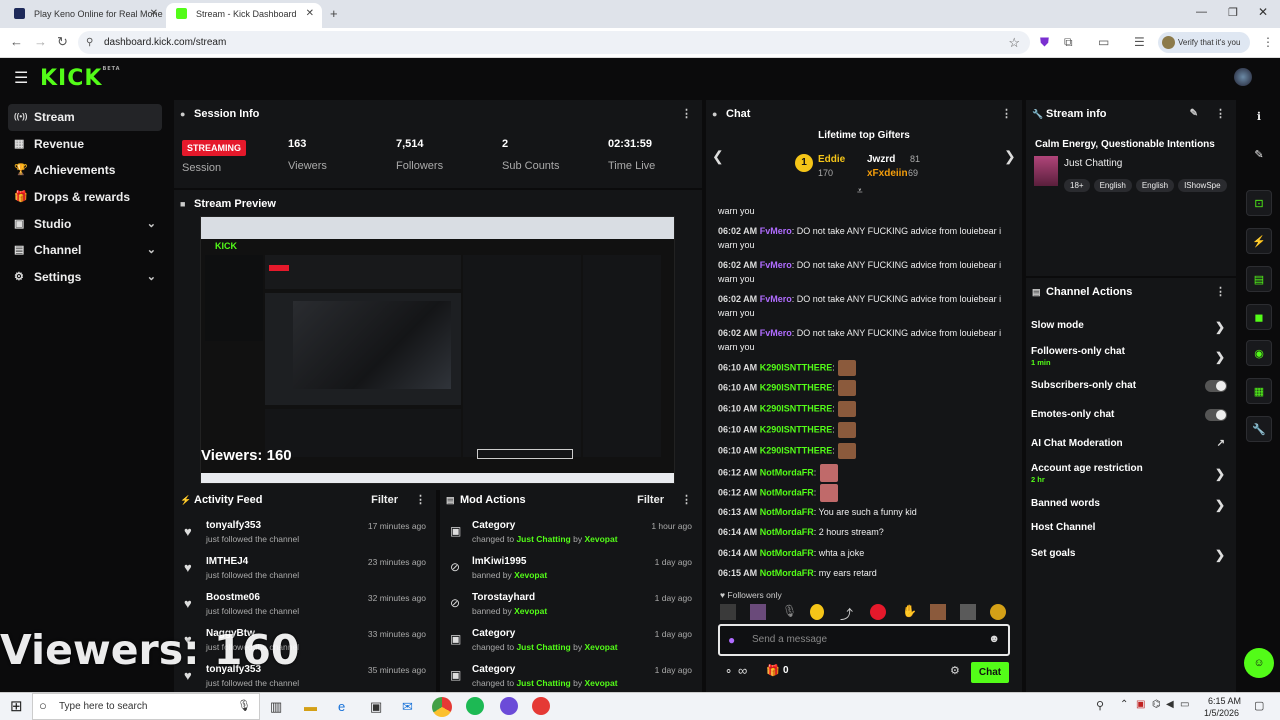 This screenshot has width=1280, height=720. I want to click on window-restore-icon: ❐, so click(1233, 12).